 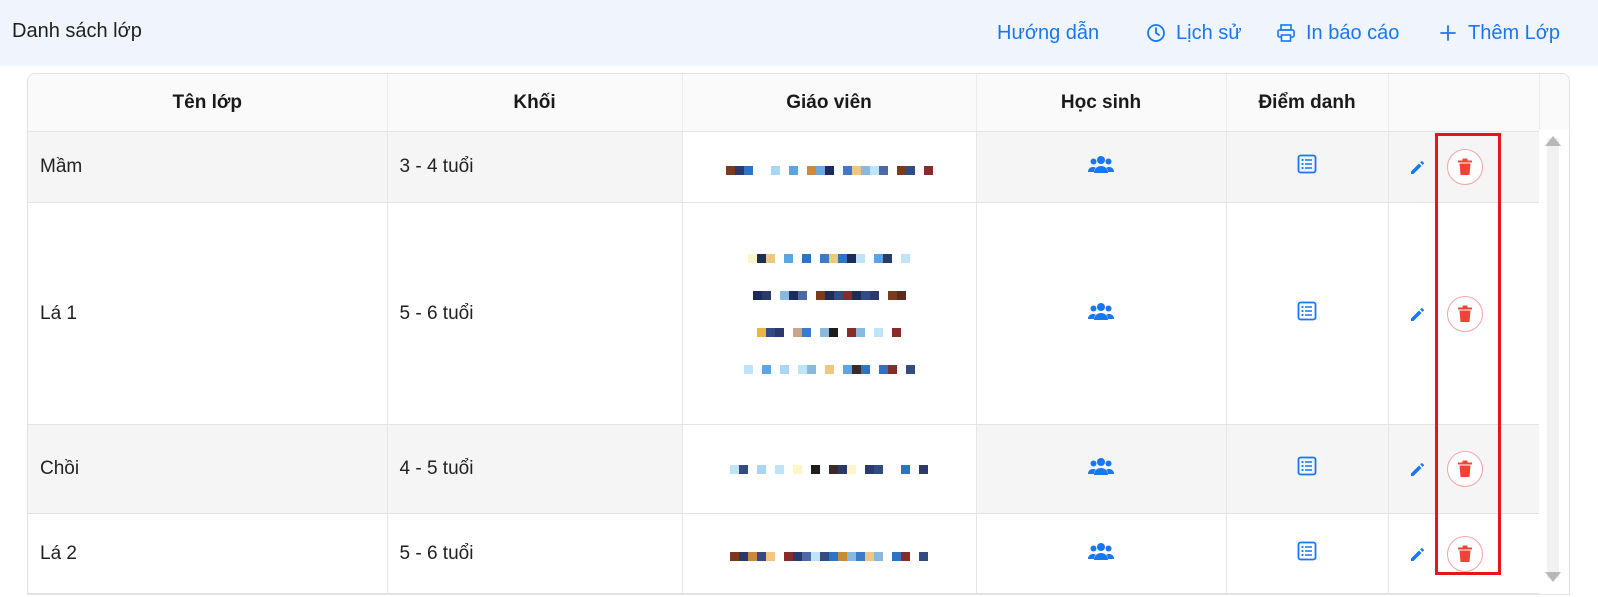 What do you see at coordinates (535, 469) in the screenshot?
I see `grade-cell: 4 - 5 tuổi` at bounding box center [535, 469].